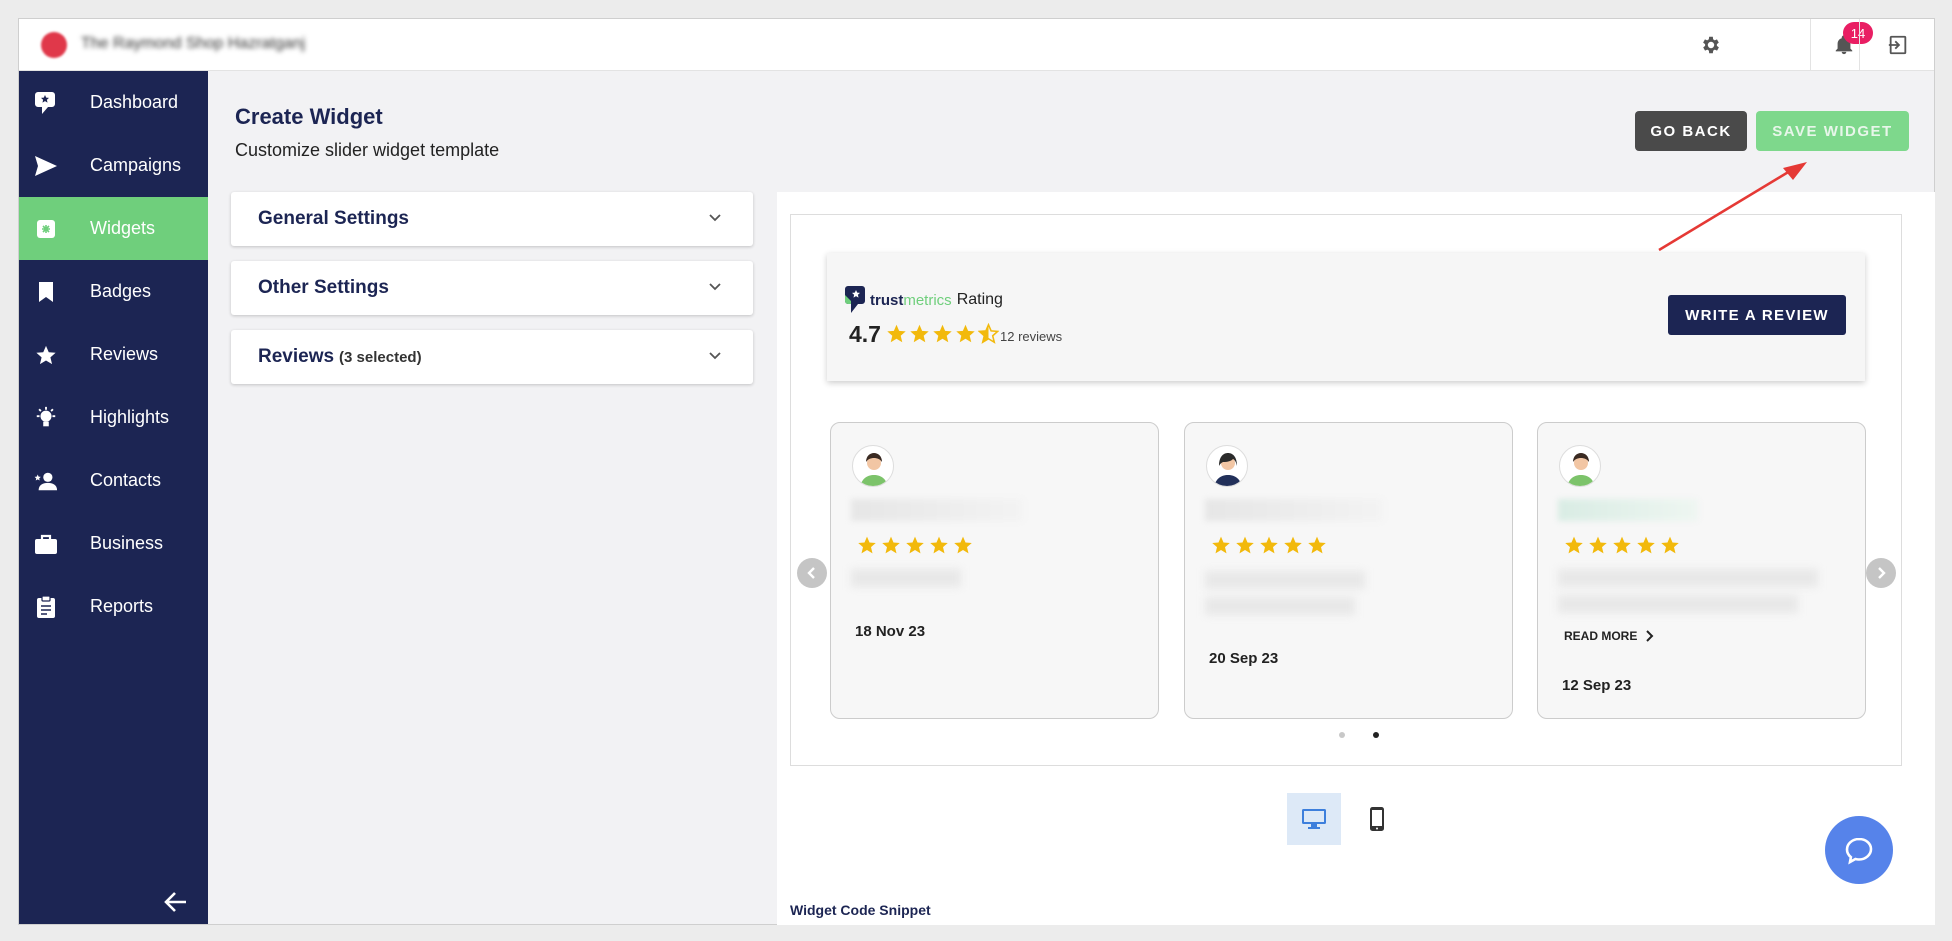 The image size is (1952, 941). Describe the element at coordinates (309, 116) in the screenshot. I see `page-title: Create Widget` at that location.